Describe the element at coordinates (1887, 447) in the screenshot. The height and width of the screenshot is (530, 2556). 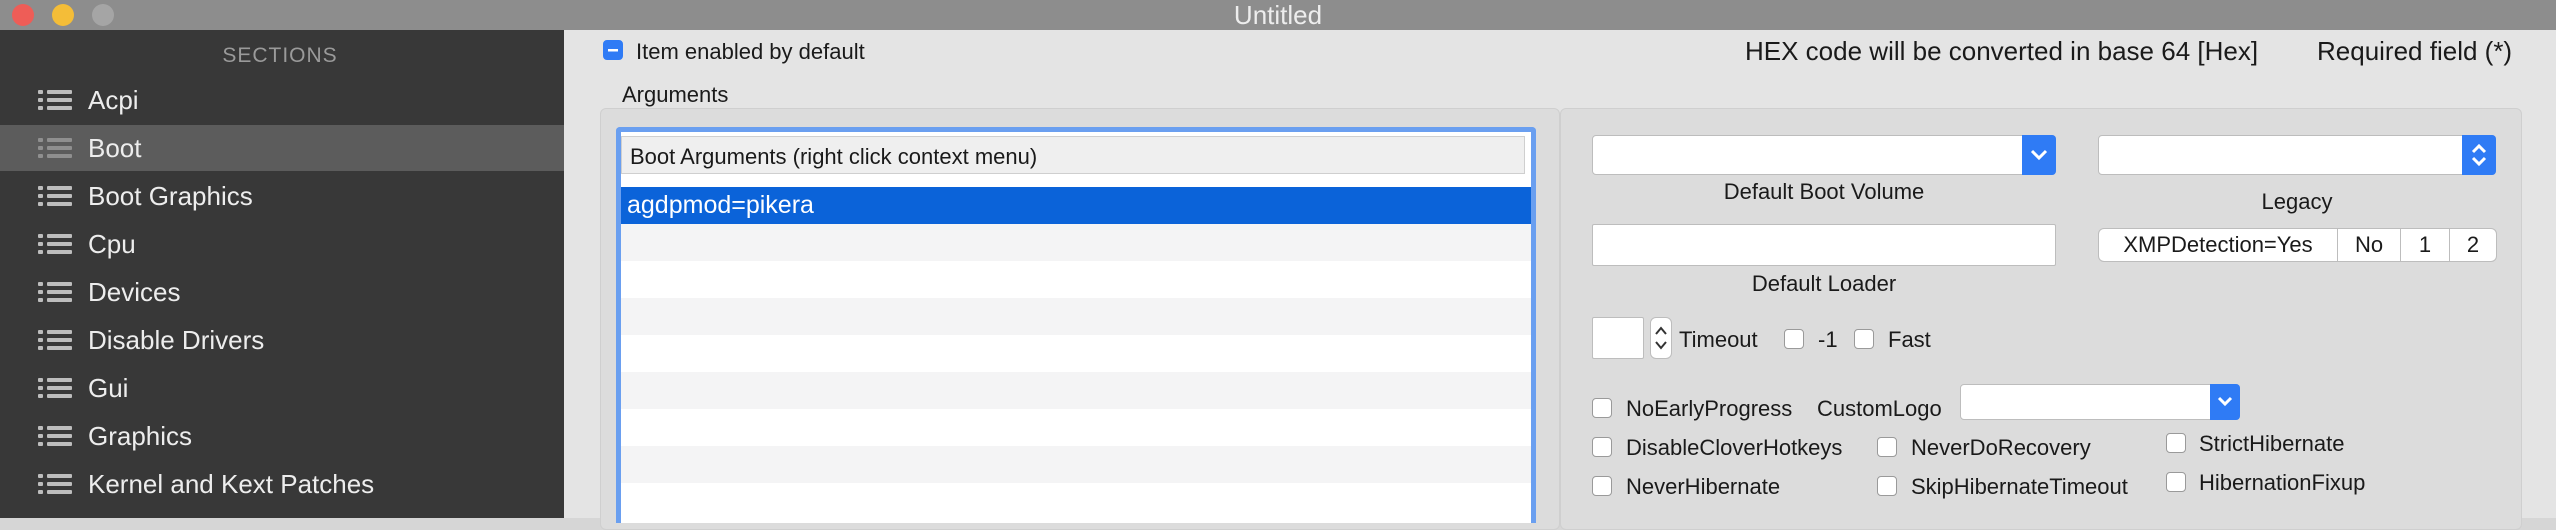
I see `never-do-recovery-checkbox` at that location.